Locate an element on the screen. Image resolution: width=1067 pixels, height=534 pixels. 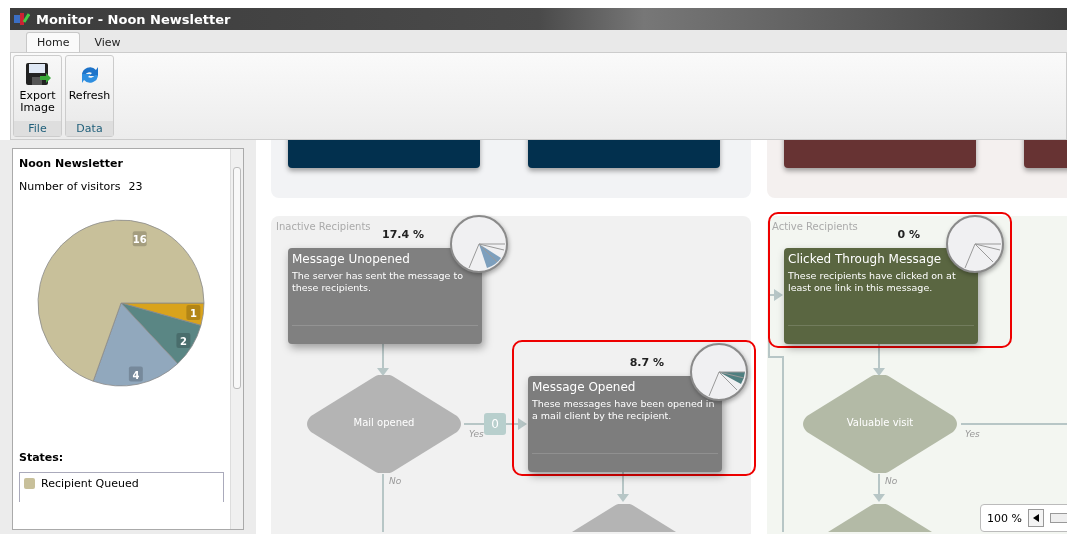
data-label: 4 is located at coordinates (136, 375).